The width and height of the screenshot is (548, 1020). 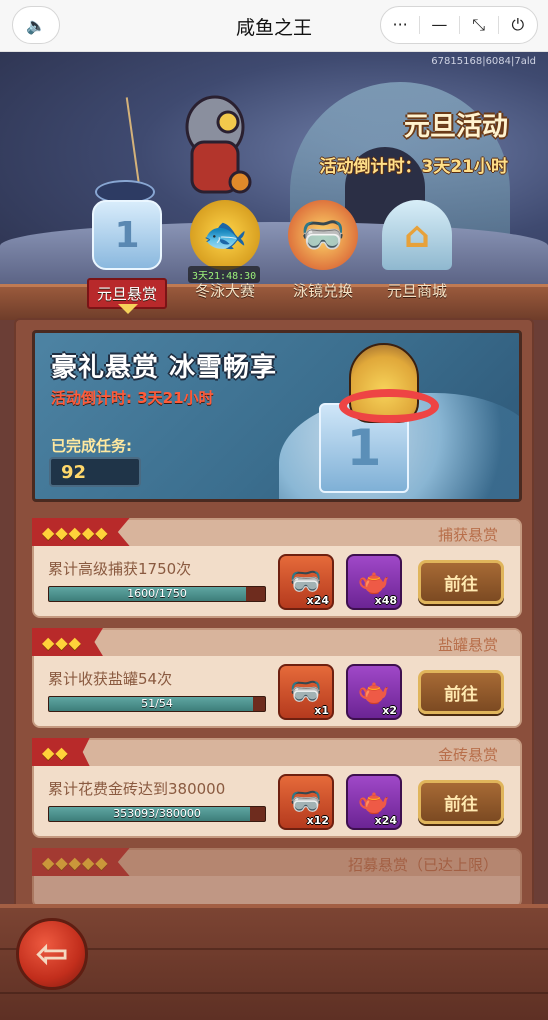 What do you see at coordinates (417, 235) in the screenshot?
I see `igloo-icon: ⌂` at bounding box center [417, 235].